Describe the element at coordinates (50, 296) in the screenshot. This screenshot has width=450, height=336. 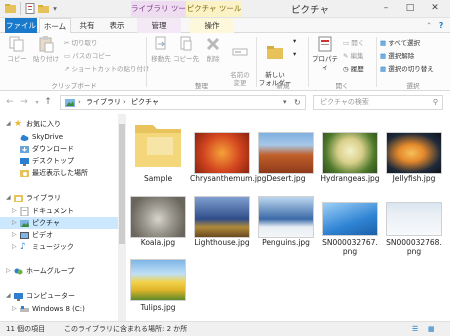
I see `nav-computer-label: コンピューター` at that location.